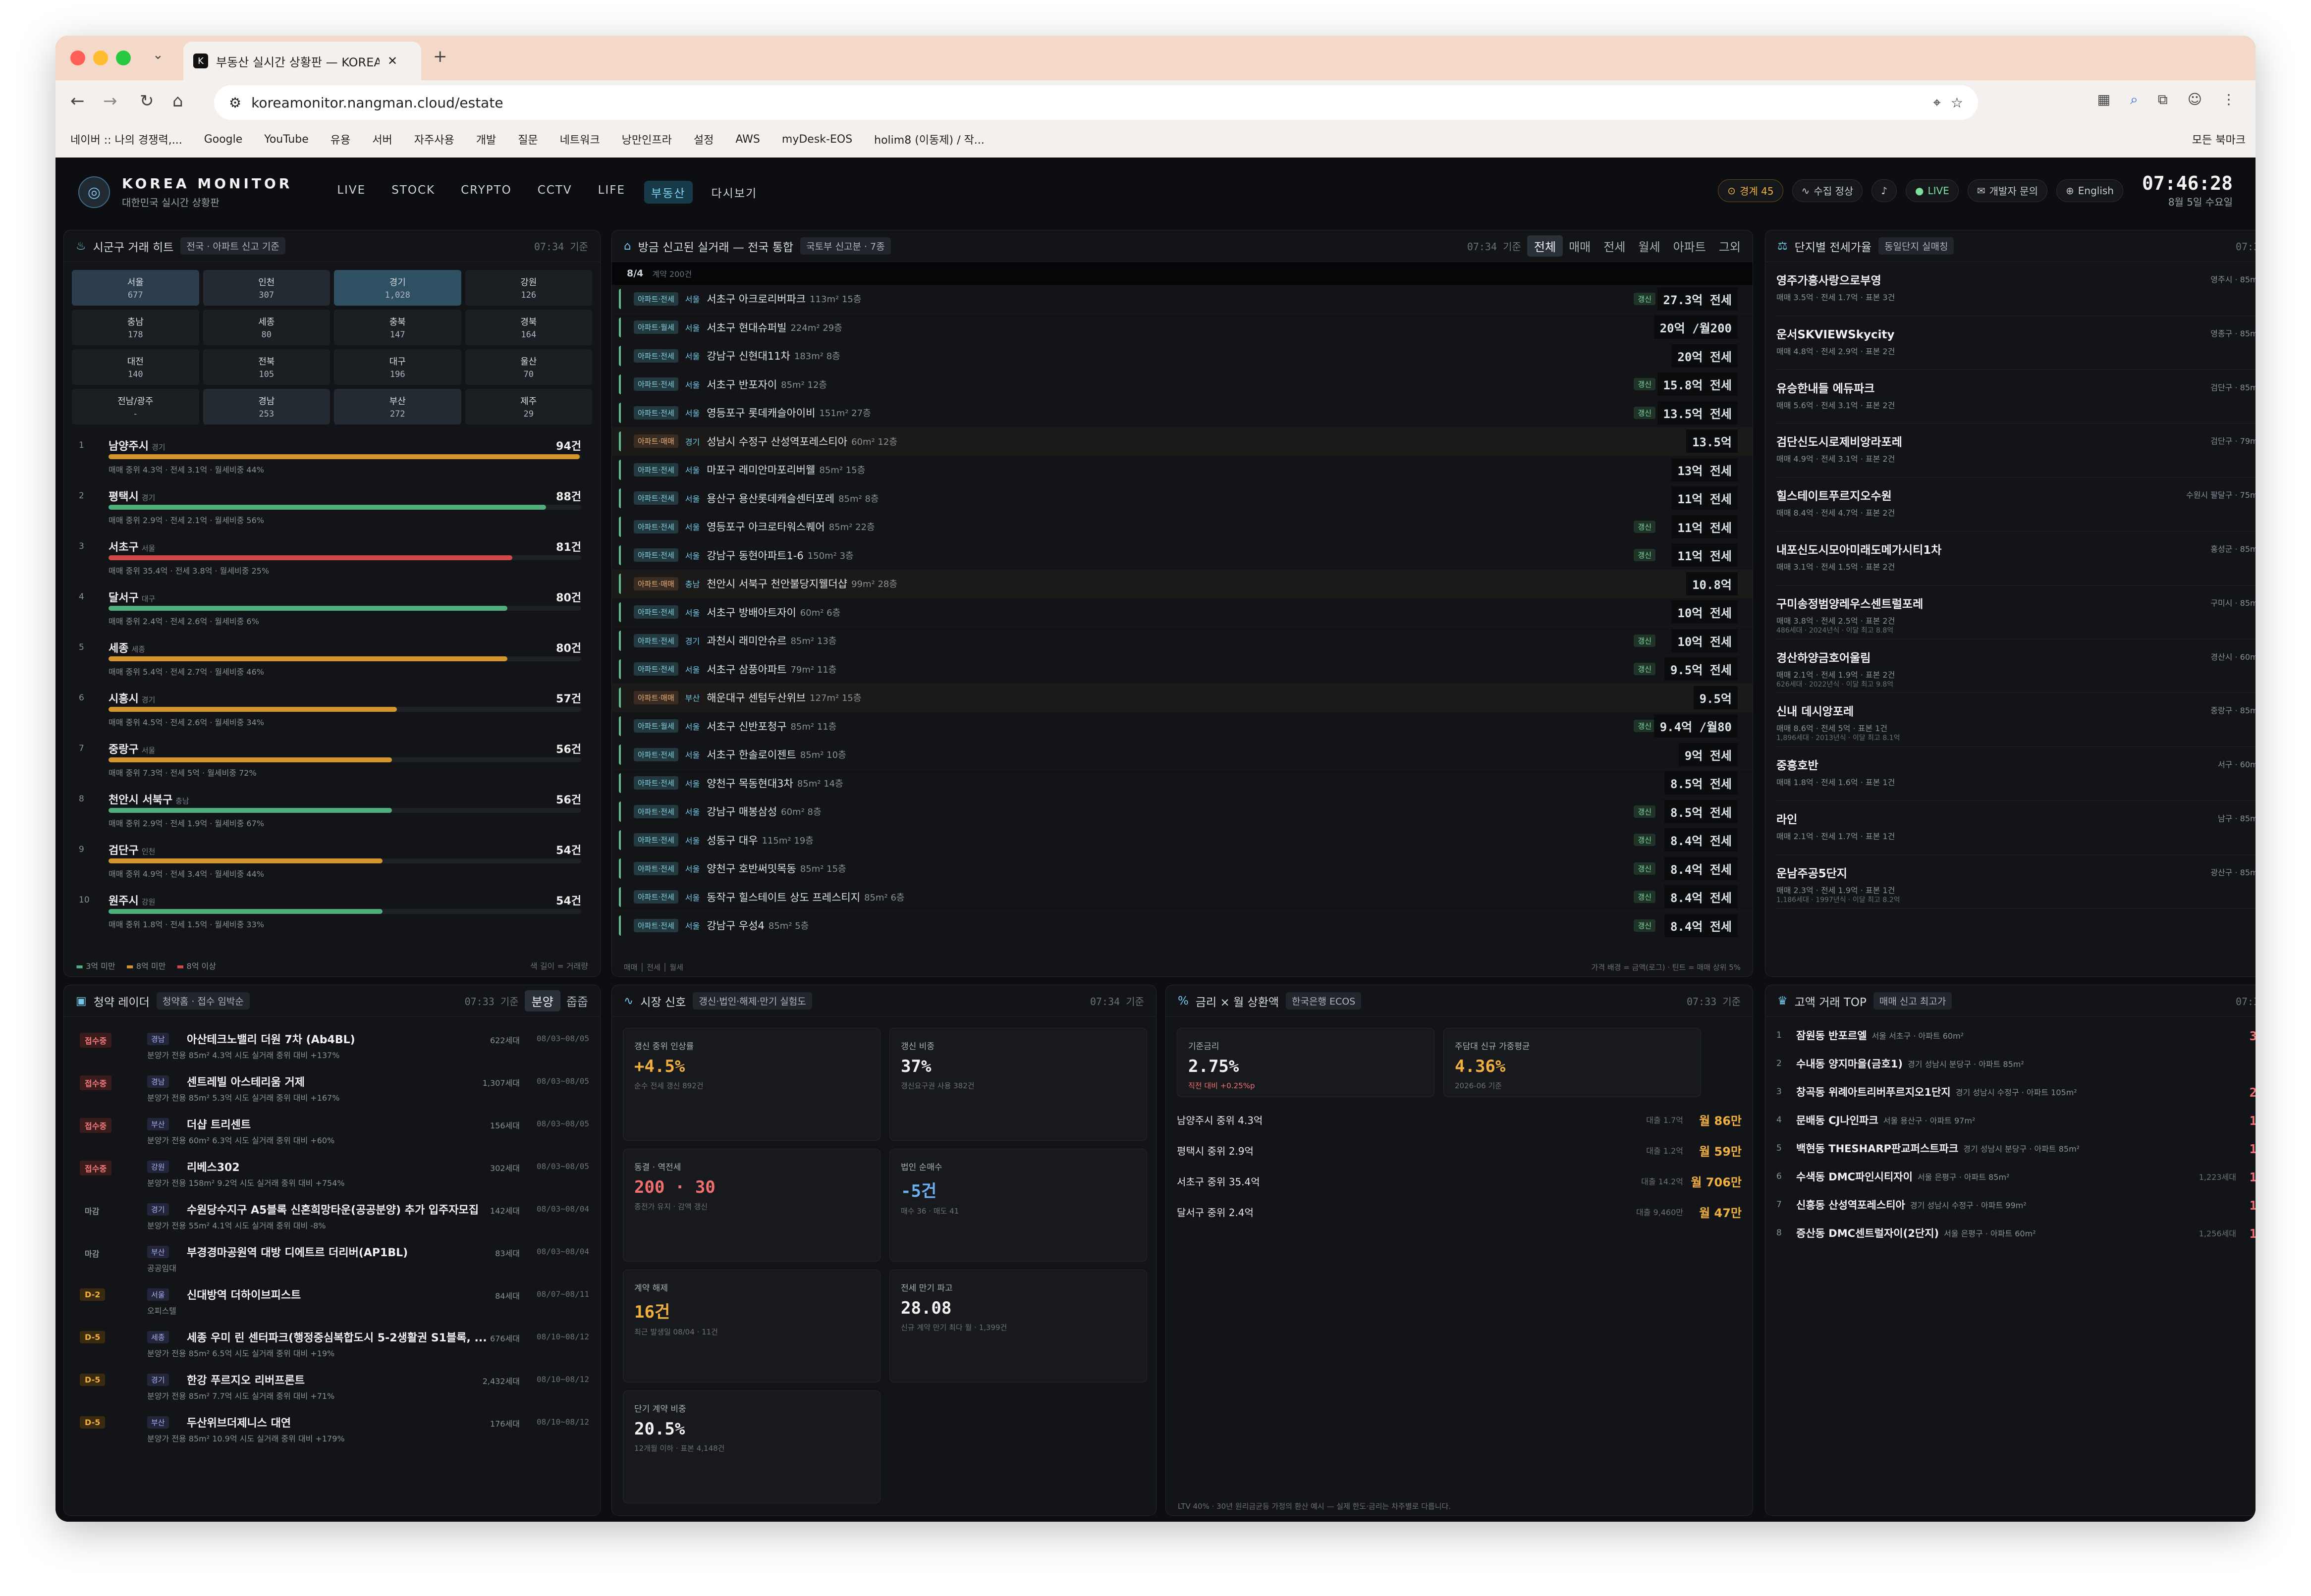 The height and width of the screenshot is (1596, 2311). What do you see at coordinates (332, 710) in the screenshot?
I see `rank-item: 6 시흥시 경기 57건 매매 중위 4.5억 · 전세 2.6억 · 월세비중 34%` at bounding box center [332, 710].